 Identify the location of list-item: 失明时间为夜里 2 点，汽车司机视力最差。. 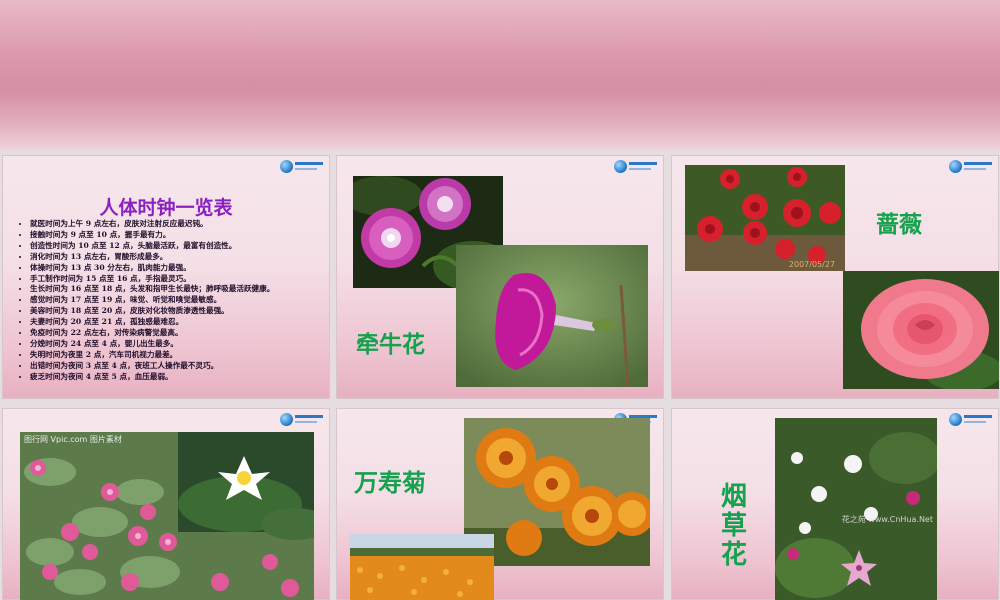
(152, 355).